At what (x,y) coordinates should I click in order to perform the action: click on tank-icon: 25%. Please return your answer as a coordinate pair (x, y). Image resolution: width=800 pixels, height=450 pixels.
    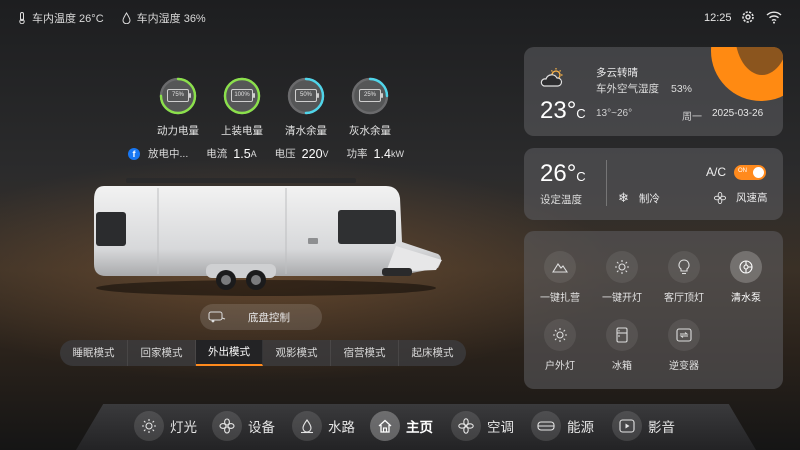
    Looking at the image, I should click on (371, 95).